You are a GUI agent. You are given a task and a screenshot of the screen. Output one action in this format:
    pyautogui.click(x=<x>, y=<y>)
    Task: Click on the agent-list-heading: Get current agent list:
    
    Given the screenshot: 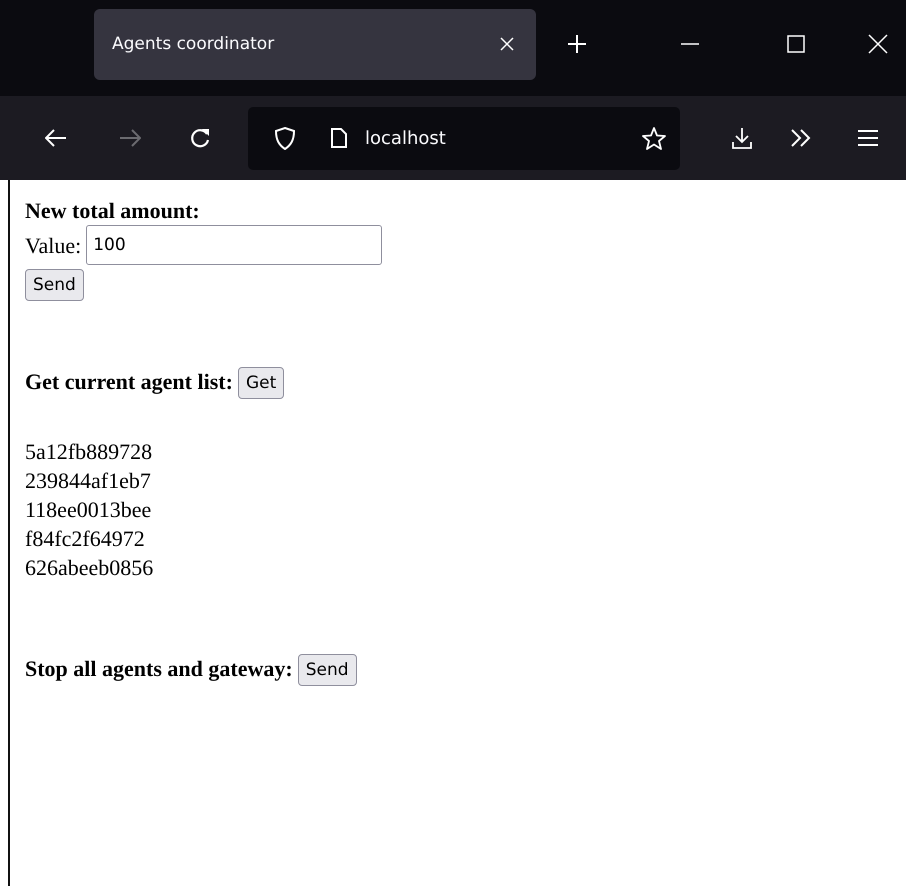 What is the action you would take?
    pyautogui.click(x=129, y=382)
    